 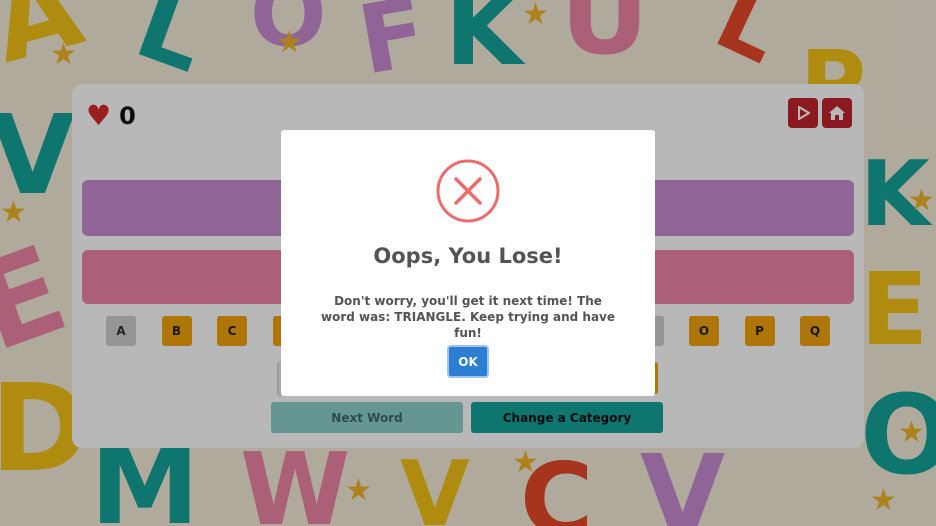 What do you see at coordinates (468, 361) in the screenshot?
I see `ok-button: OK` at bounding box center [468, 361].